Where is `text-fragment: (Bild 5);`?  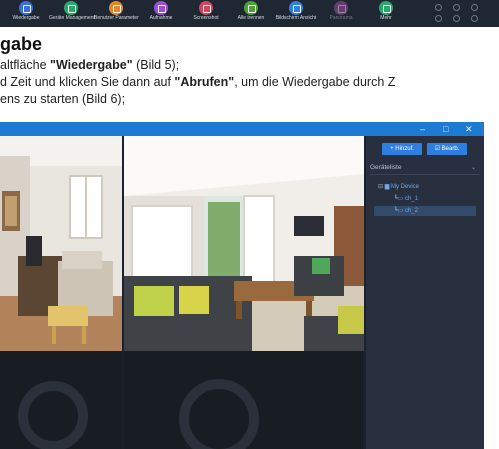 text-fragment: (Bild 5); is located at coordinates (156, 65).